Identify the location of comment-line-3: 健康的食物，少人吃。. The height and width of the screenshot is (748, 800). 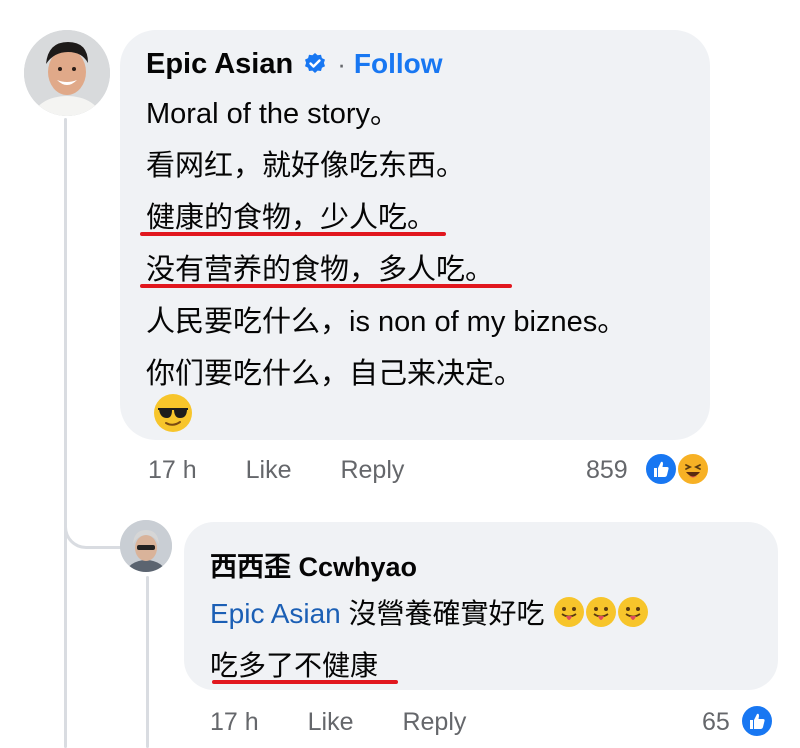
(291, 218).